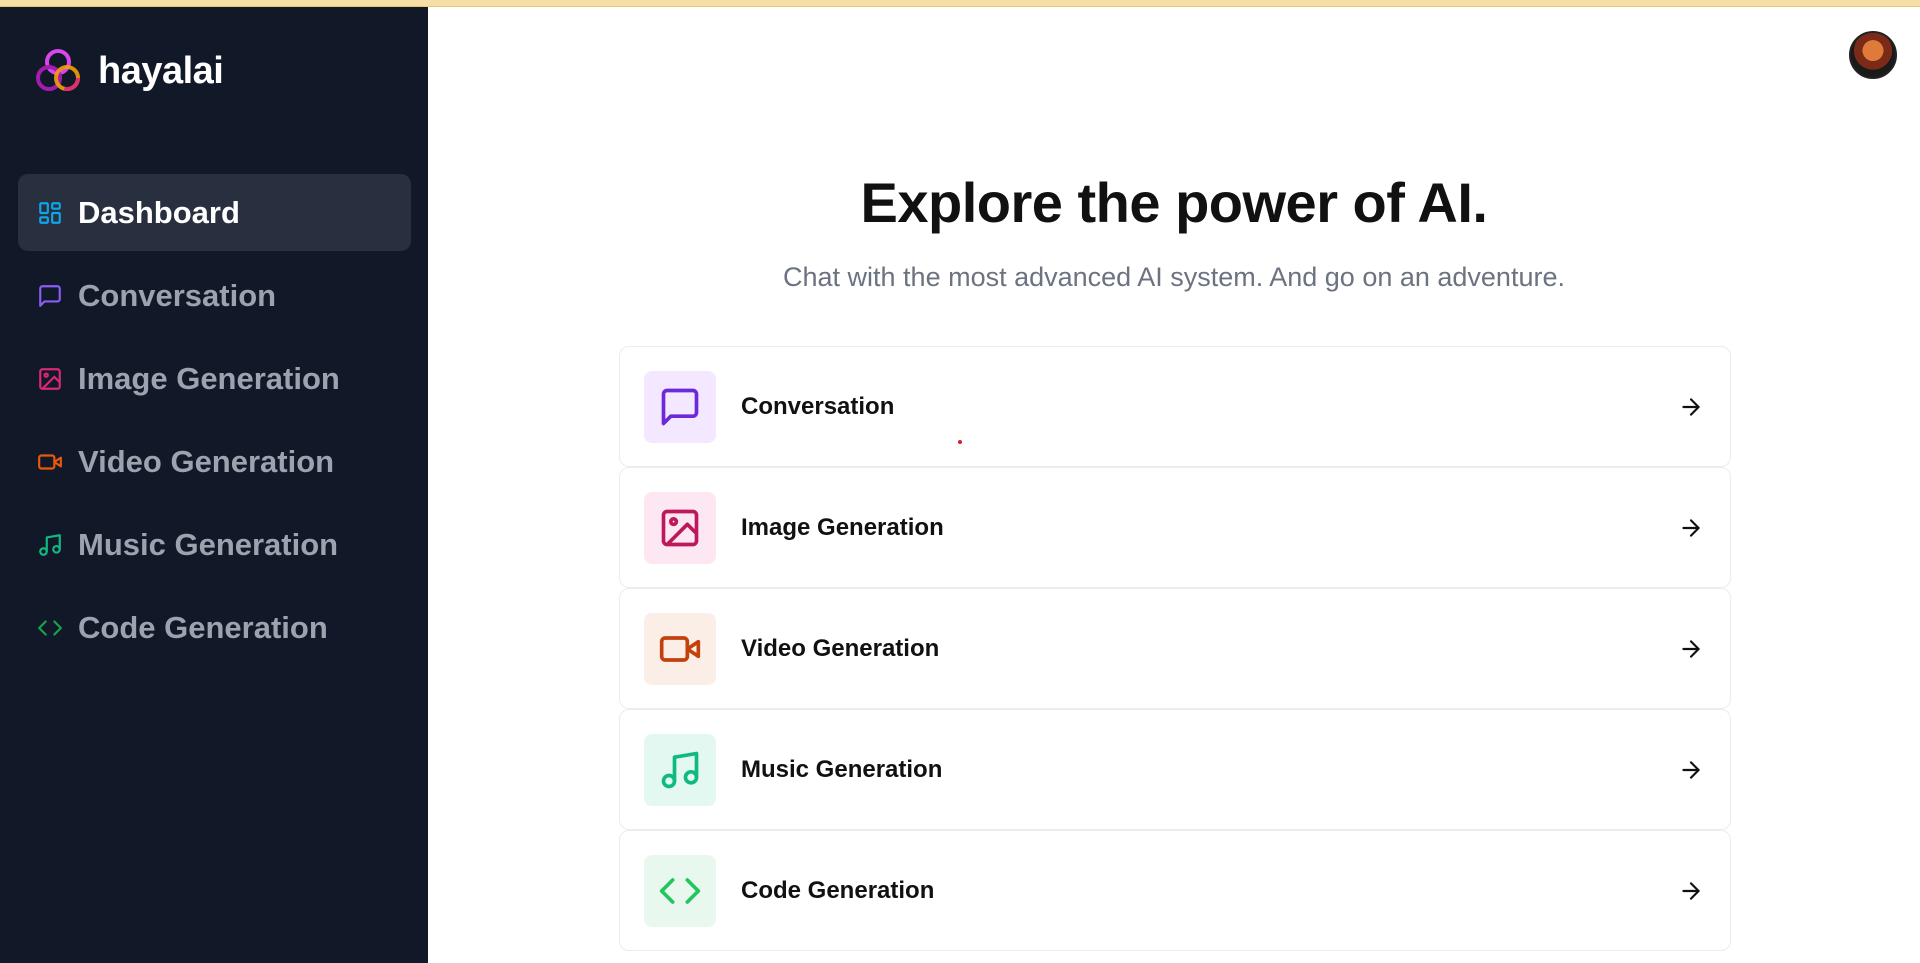 This screenshot has height=963, width=1920. I want to click on brand-name: hayalai, so click(161, 70).